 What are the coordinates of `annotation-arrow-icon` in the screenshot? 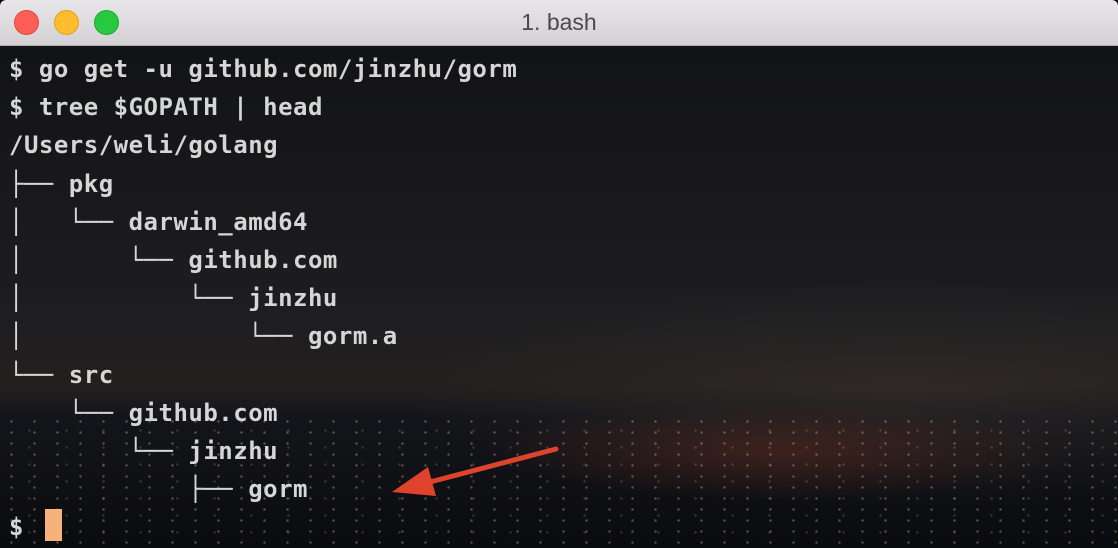 It's located at (475, 471).